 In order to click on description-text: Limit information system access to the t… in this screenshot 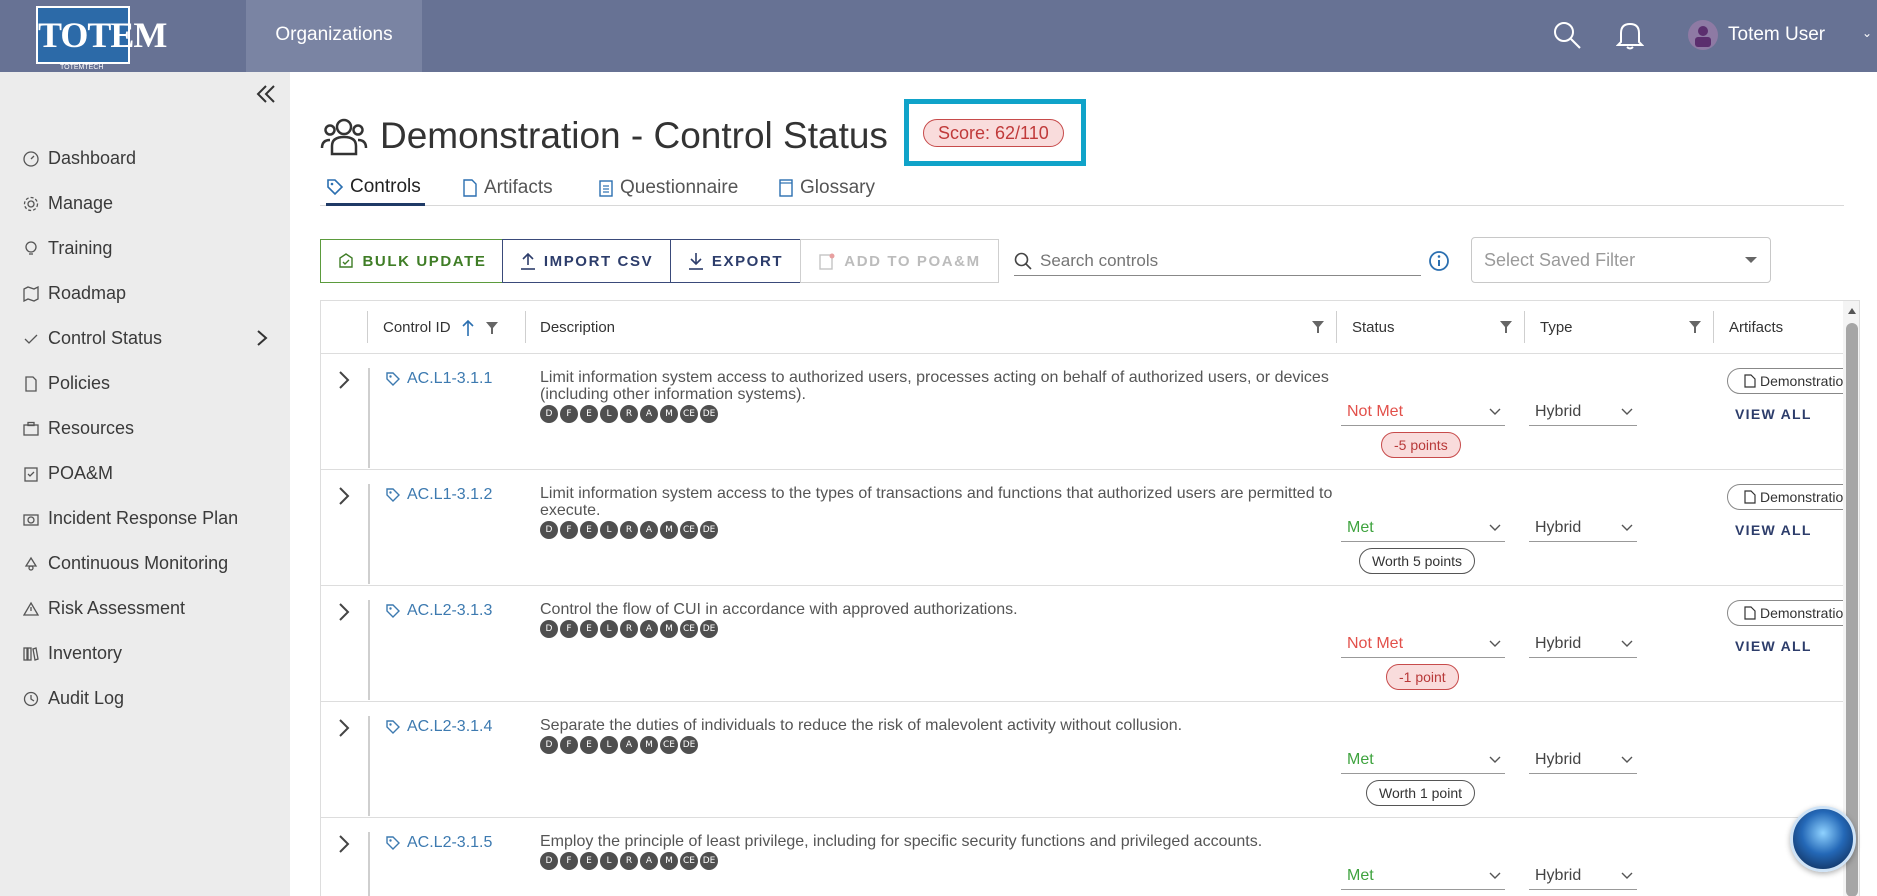, I will do `click(936, 502)`.